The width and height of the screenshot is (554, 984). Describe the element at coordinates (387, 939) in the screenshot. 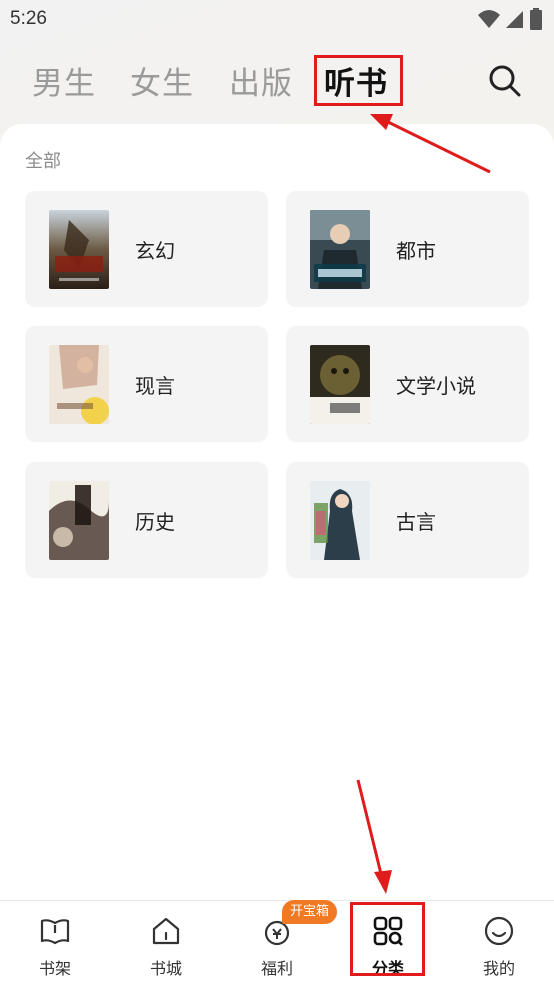

I see `nav-highlight-box` at that location.